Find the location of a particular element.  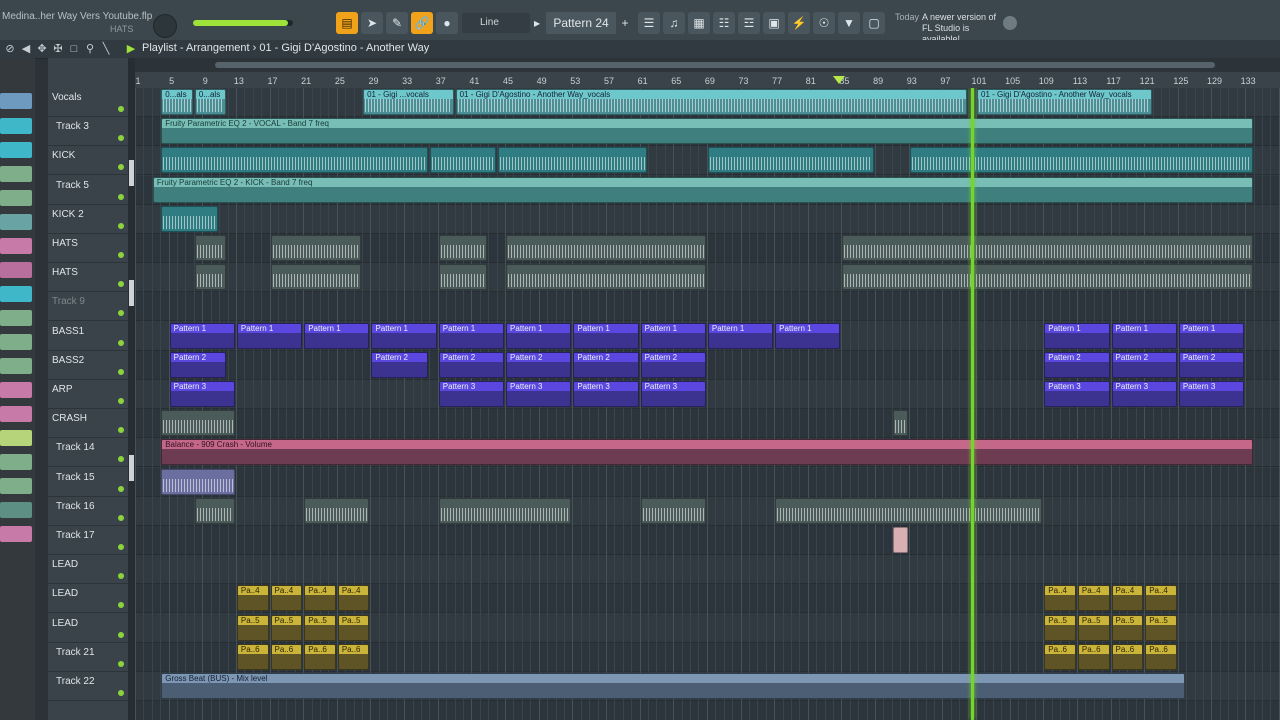

track-header: BASS1 is located at coordinates (88, 336).